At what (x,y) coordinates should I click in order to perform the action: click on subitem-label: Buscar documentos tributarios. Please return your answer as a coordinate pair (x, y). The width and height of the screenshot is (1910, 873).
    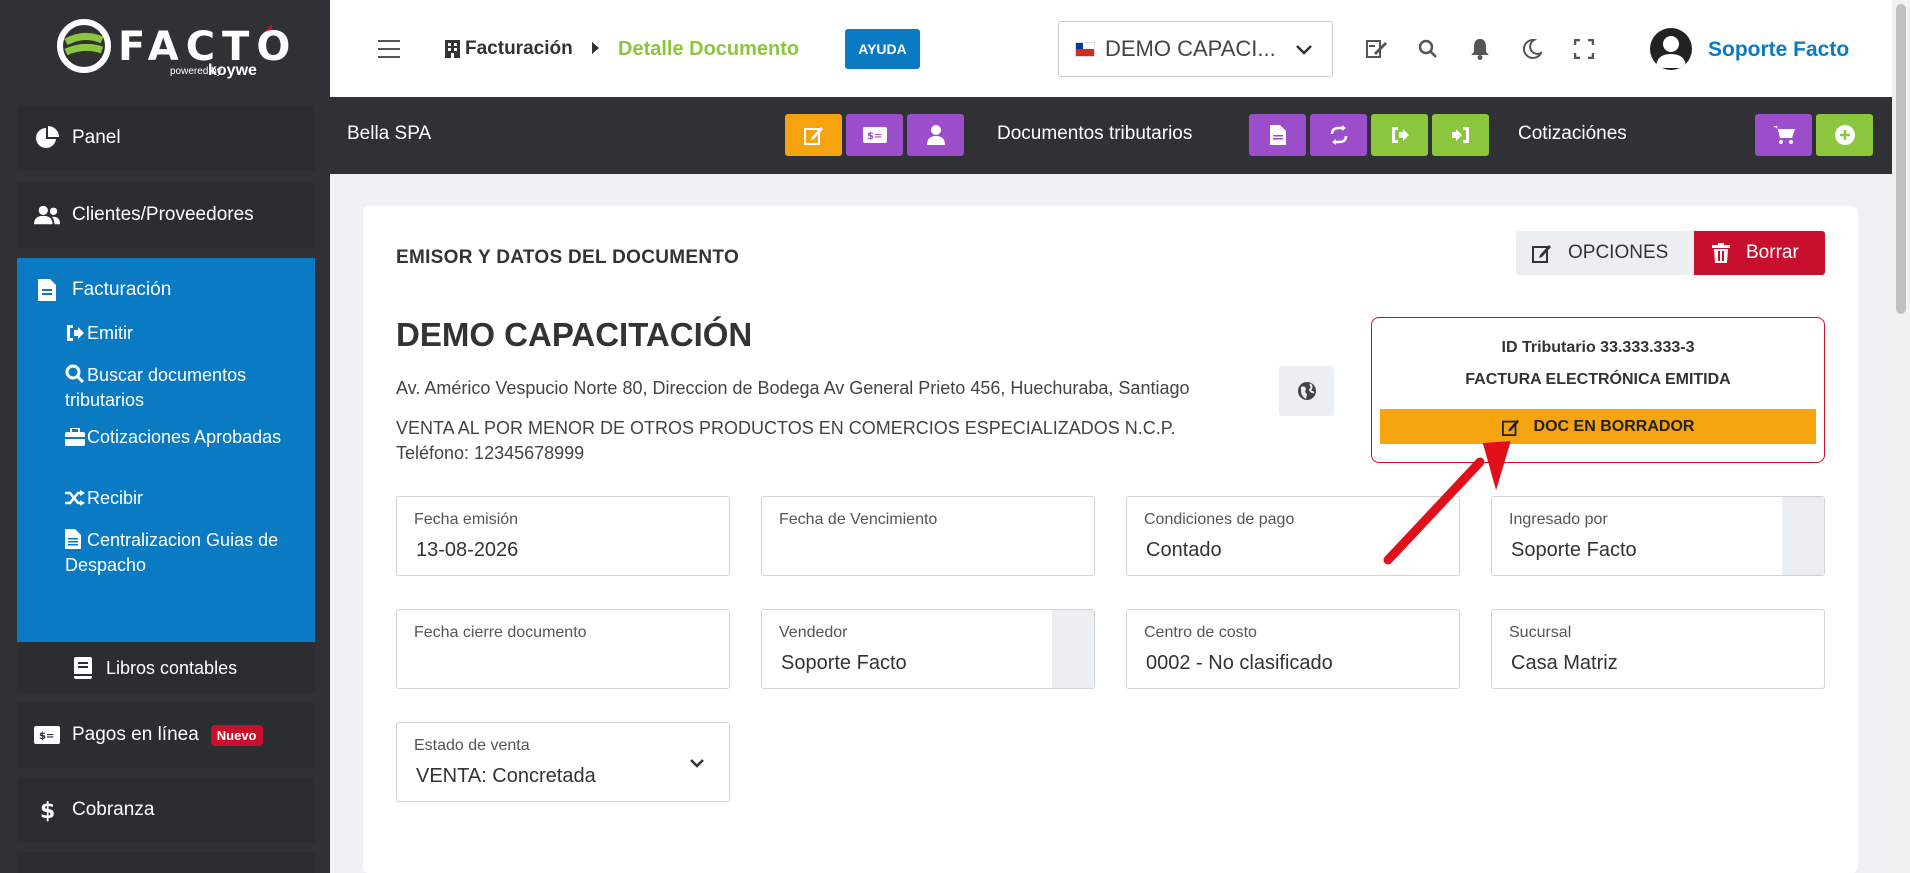
    Looking at the image, I should click on (156, 387).